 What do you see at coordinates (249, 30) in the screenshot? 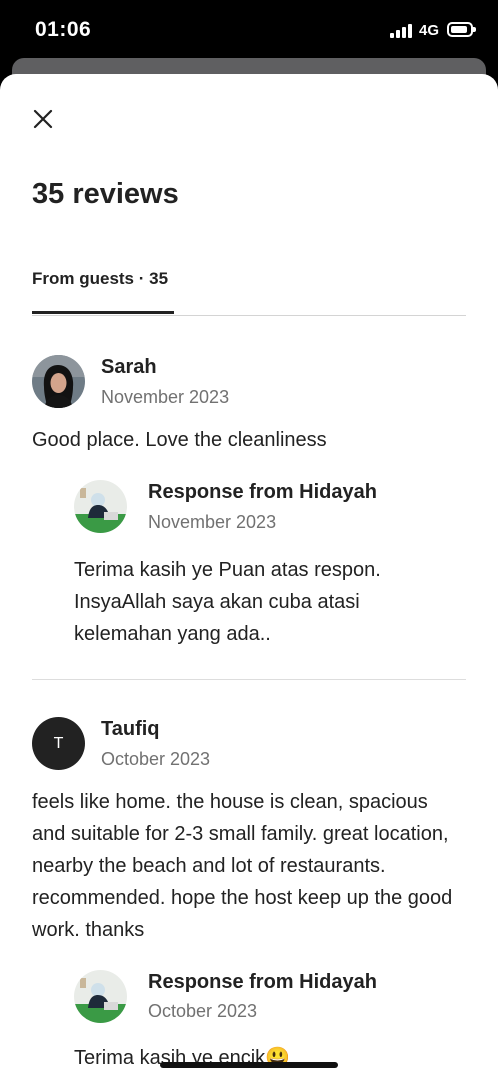
I see `status-bar: 01:06 4G` at bounding box center [249, 30].